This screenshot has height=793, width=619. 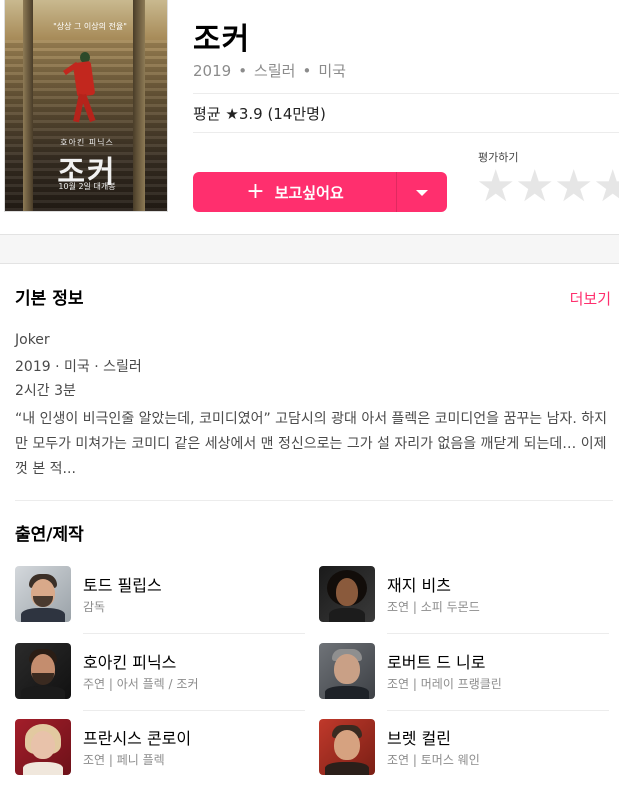 What do you see at coordinates (122, 585) in the screenshot?
I see `cast-name: 토드 필립스` at bounding box center [122, 585].